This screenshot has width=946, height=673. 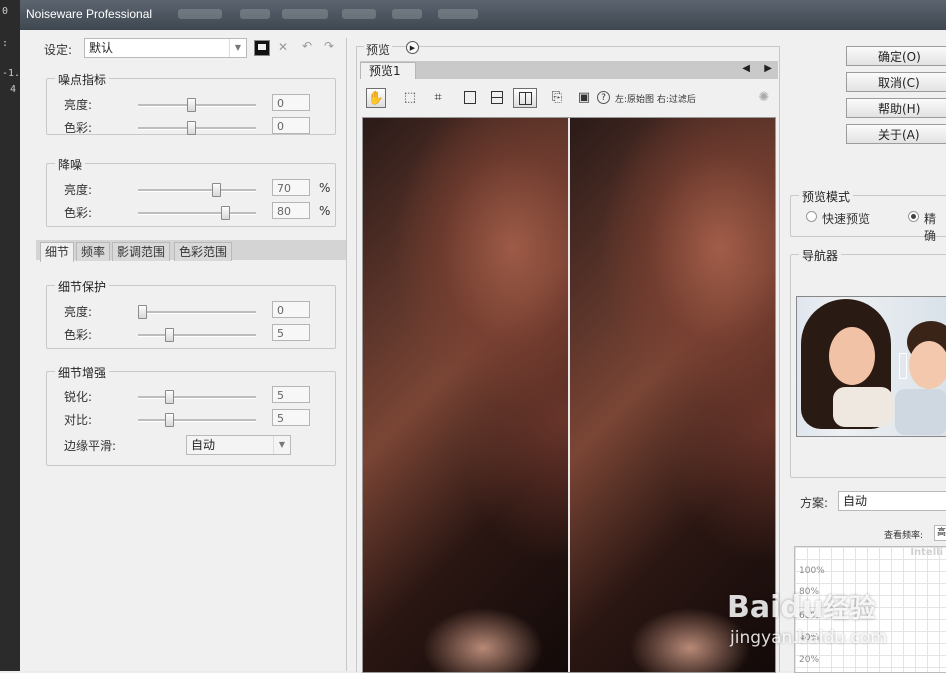 What do you see at coordinates (896, 108) in the screenshot?
I see `help-button: 帮助(H)` at bounding box center [896, 108].